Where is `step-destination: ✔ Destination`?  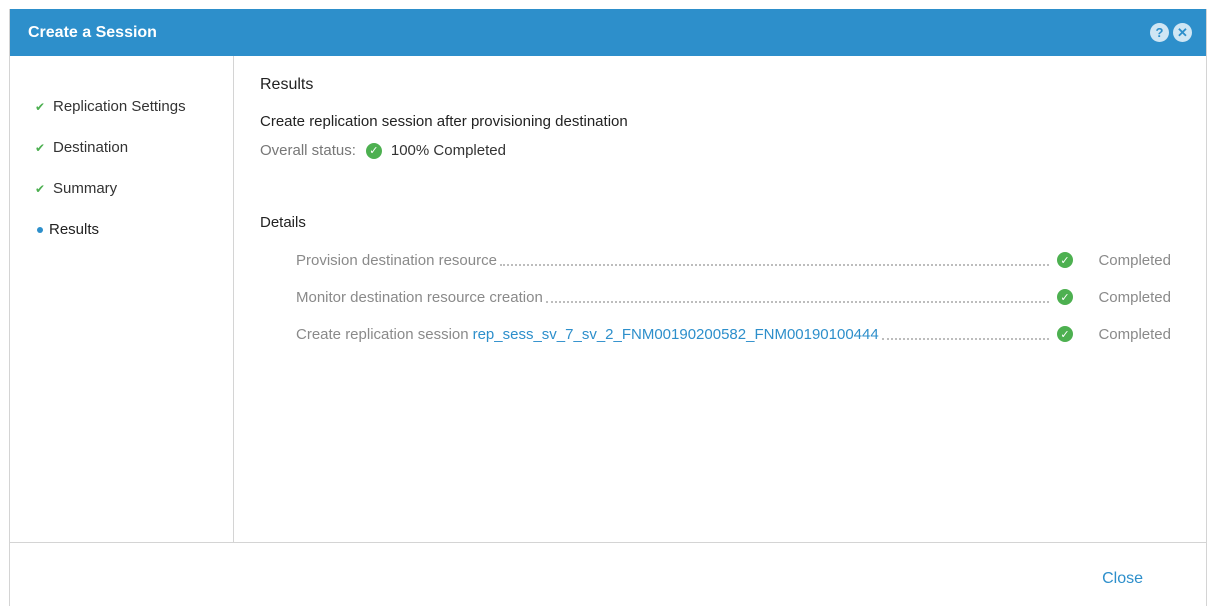
step-destination: ✔ Destination is located at coordinates (121, 147).